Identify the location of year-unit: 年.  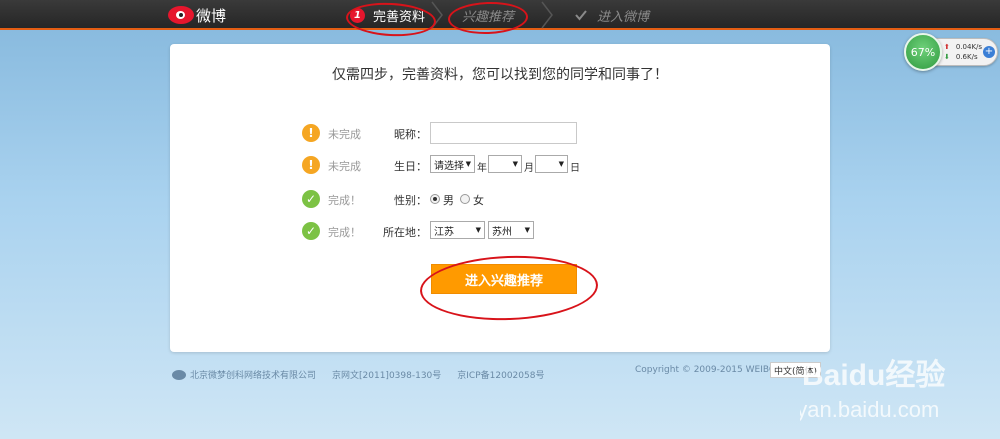
(482, 168).